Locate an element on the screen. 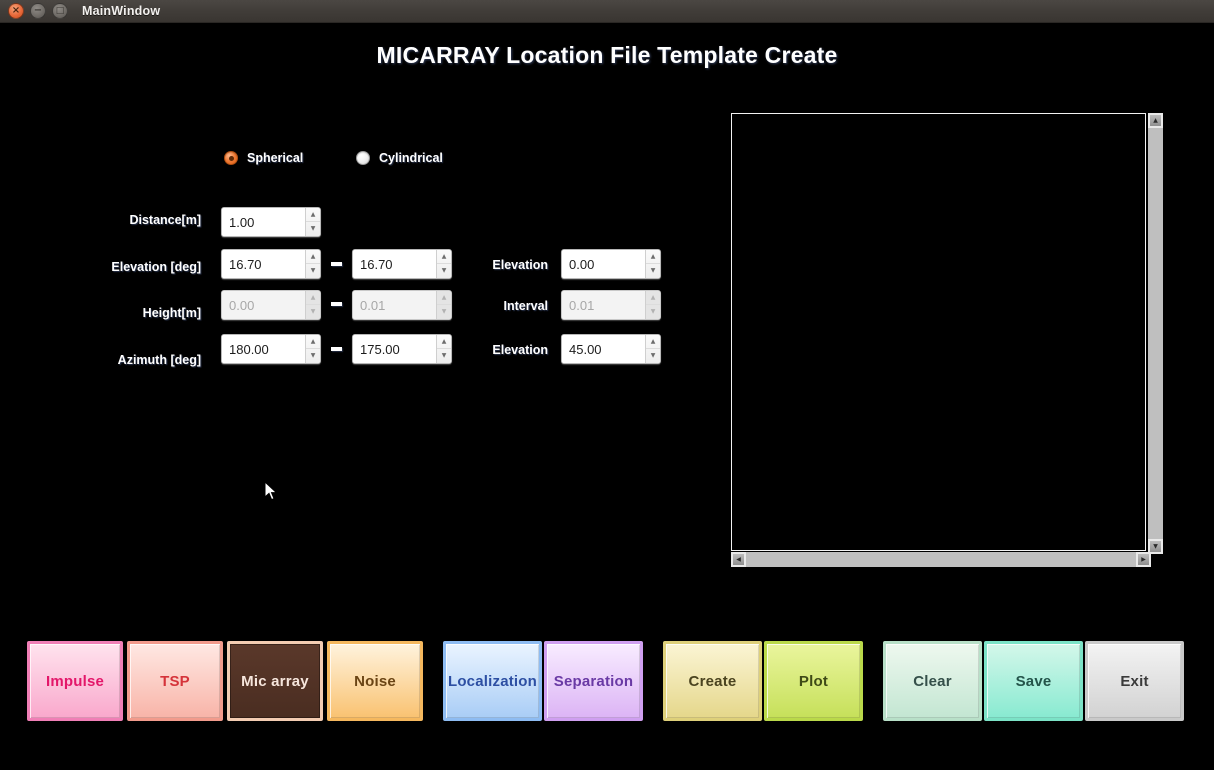  separator-dash-azimuth is located at coordinates (336, 349).